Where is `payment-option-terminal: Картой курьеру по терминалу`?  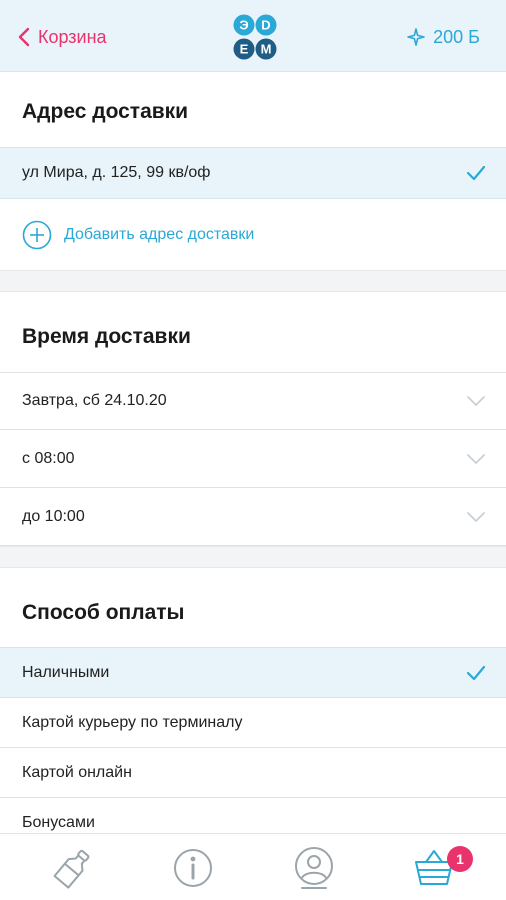 payment-option-terminal: Картой курьеру по терминалу is located at coordinates (253, 723).